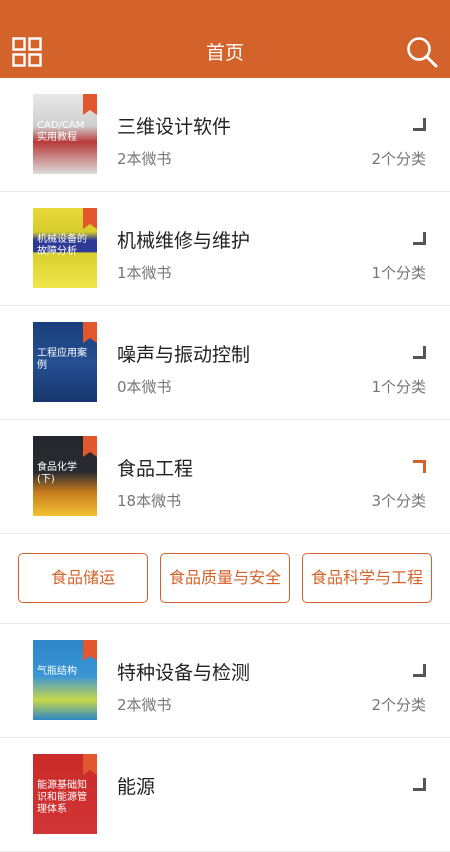 The height and width of the screenshot is (852, 450). I want to click on list-item: 能源基础知识和能源管理体系 能源, so click(225, 795).